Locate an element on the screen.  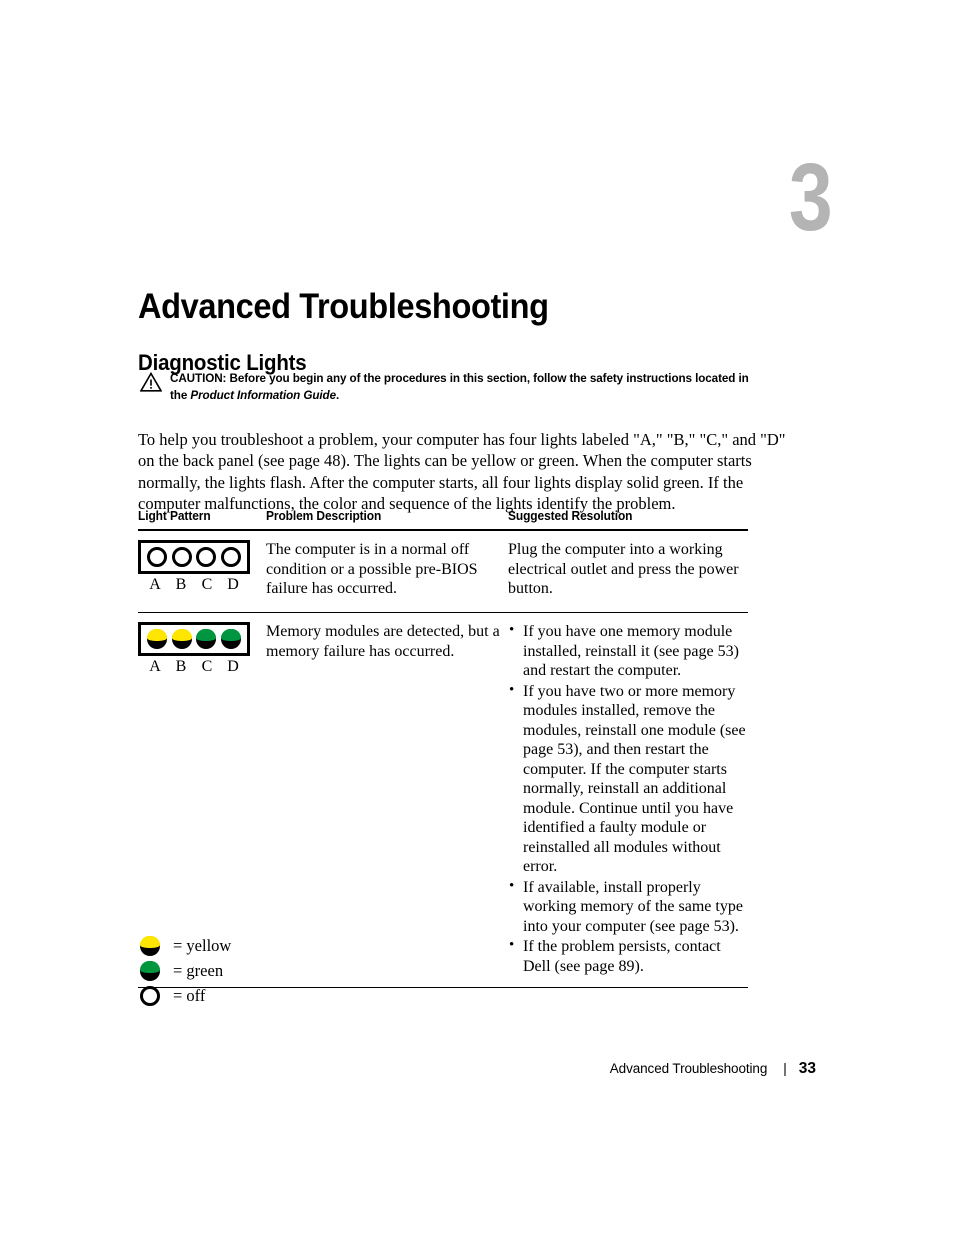
lamp-c-off is located at coordinates (206, 557).